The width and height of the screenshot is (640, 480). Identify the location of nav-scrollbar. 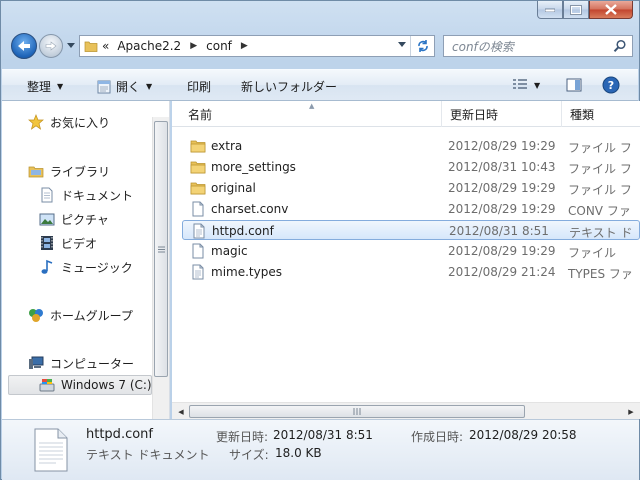
(160, 268).